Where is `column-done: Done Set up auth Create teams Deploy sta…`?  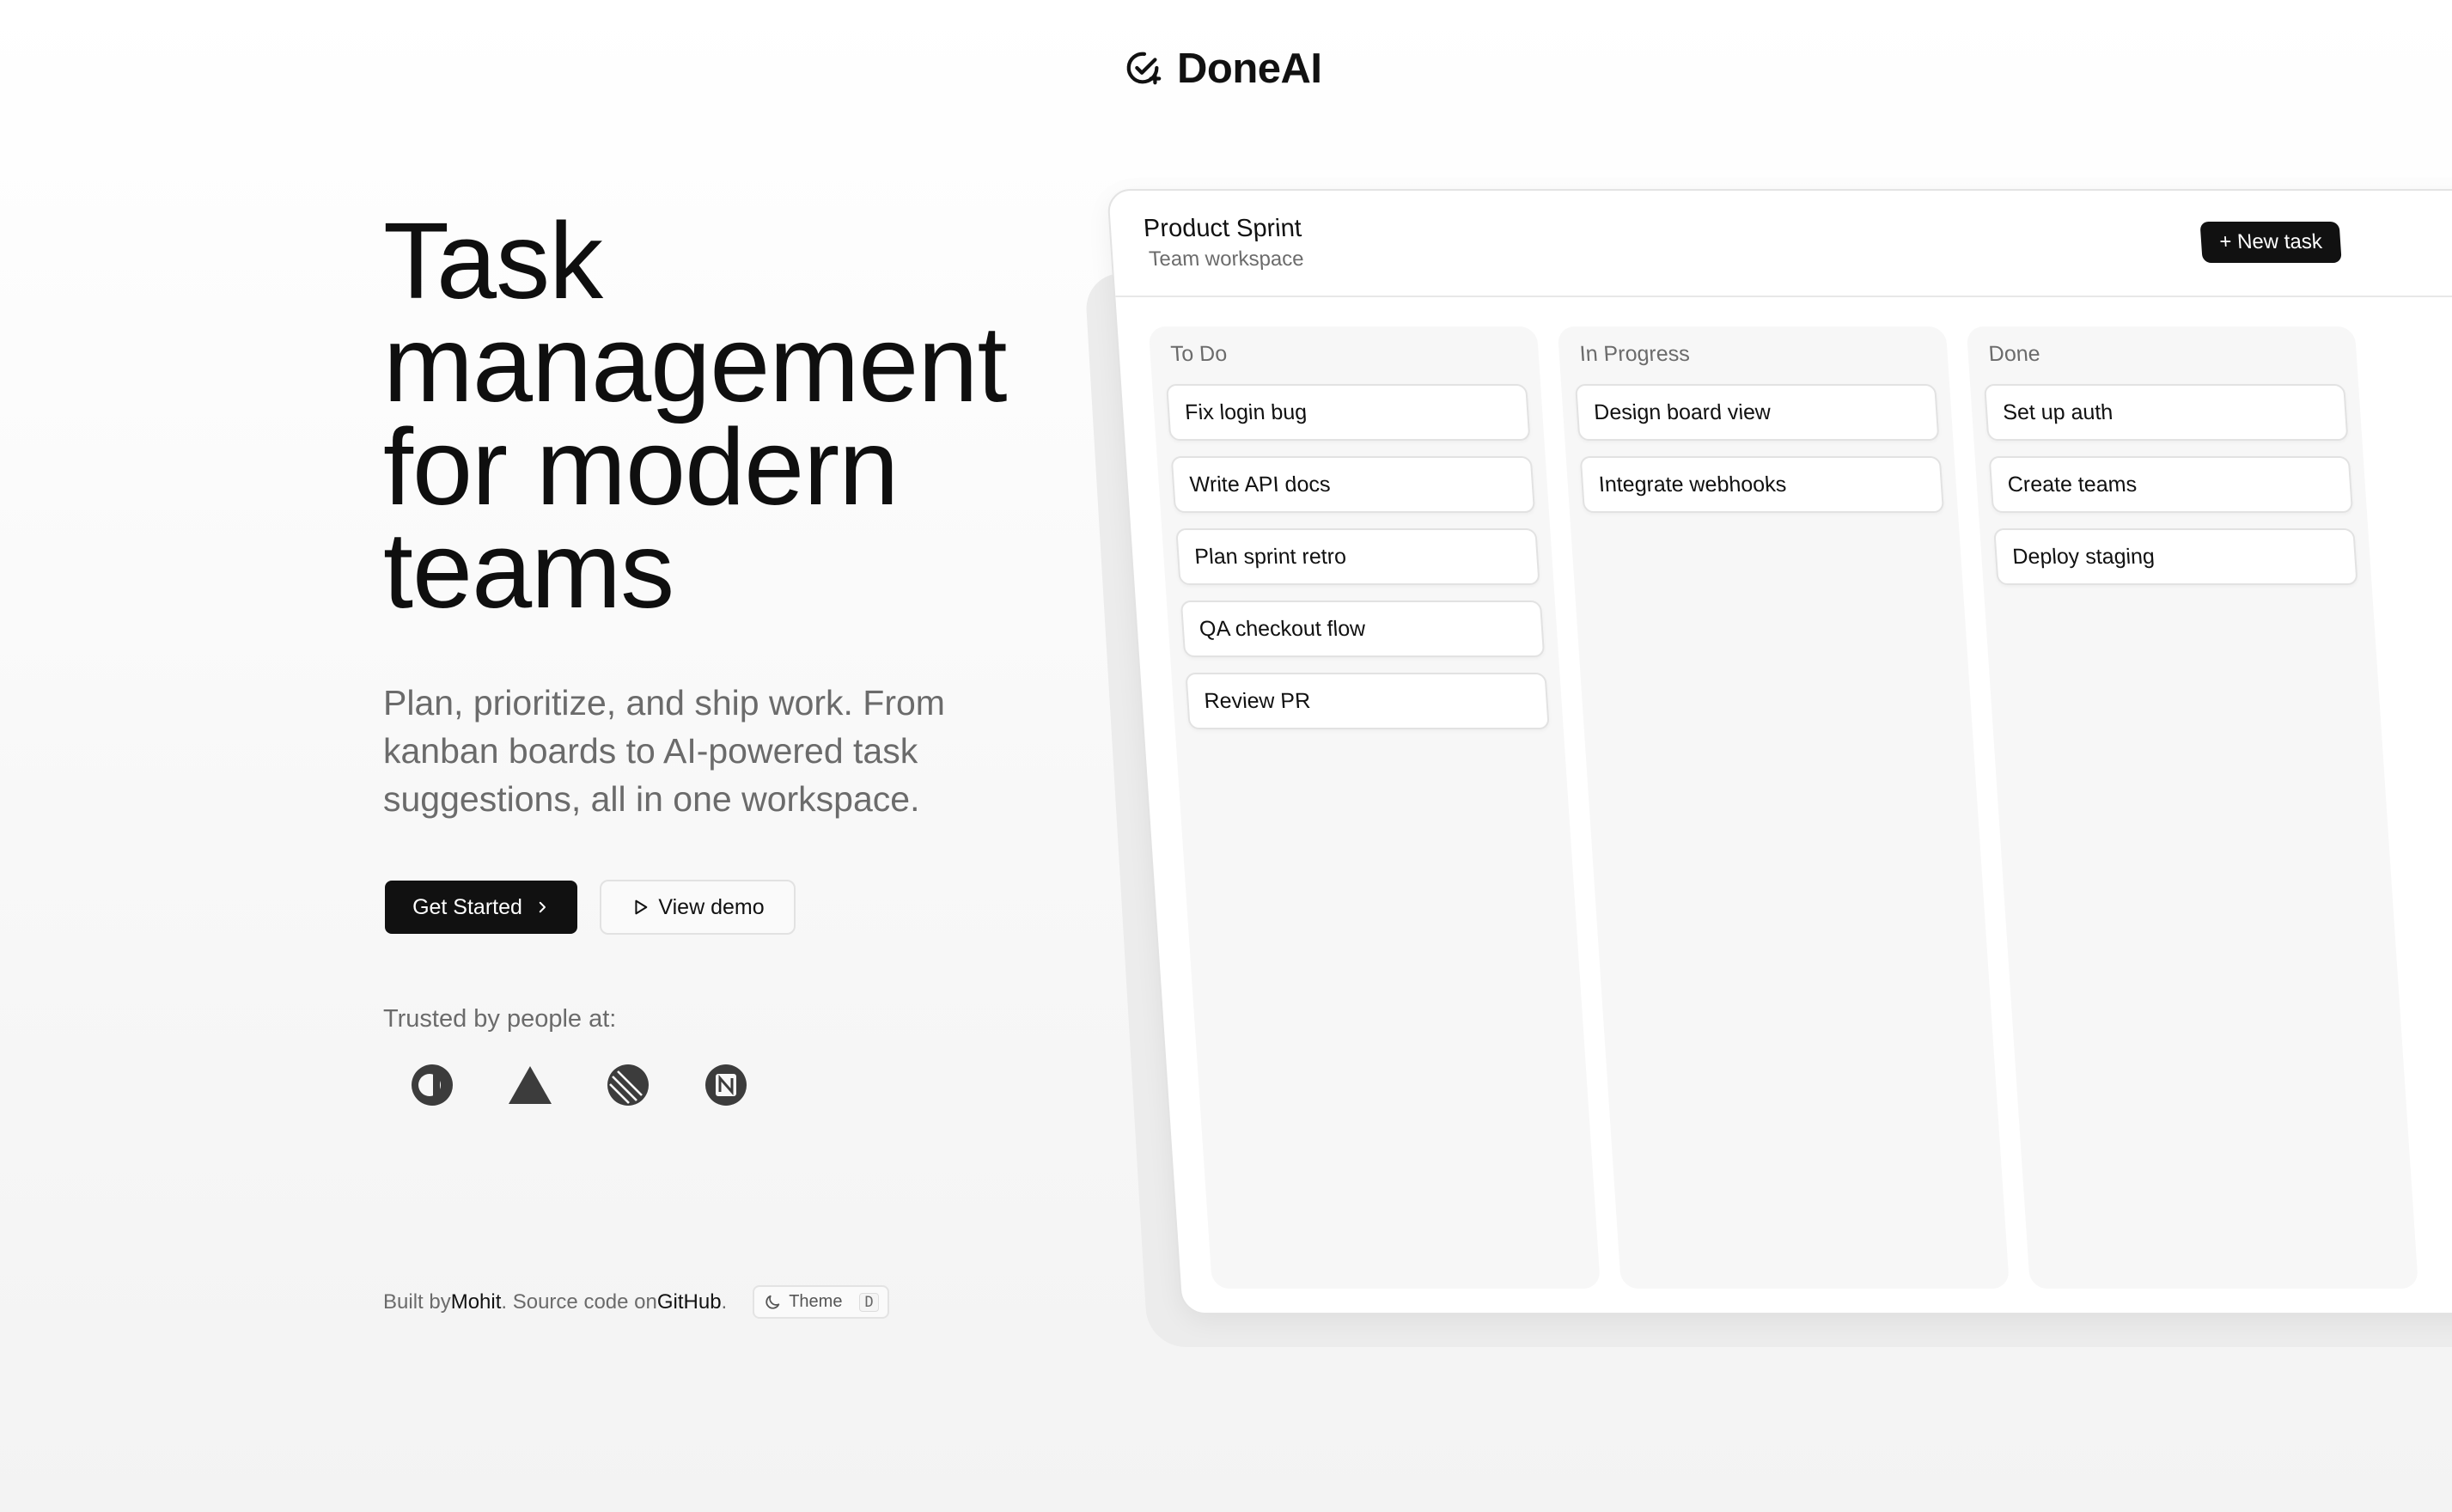 column-done: Done Set up auth Create teams Deploy sta… is located at coordinates (2192, 807).